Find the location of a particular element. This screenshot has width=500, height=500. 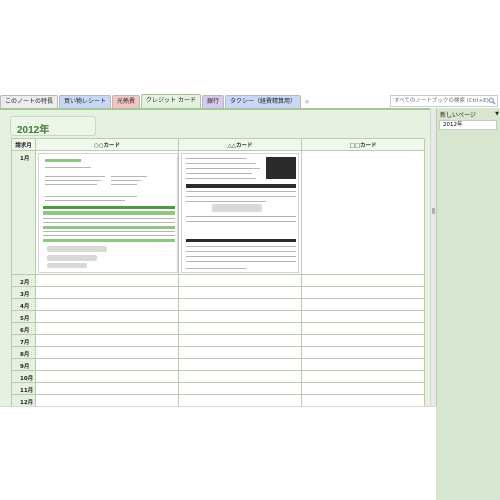

new-page-button: 新しいページ ▼ is located at coordinates (468, 114).